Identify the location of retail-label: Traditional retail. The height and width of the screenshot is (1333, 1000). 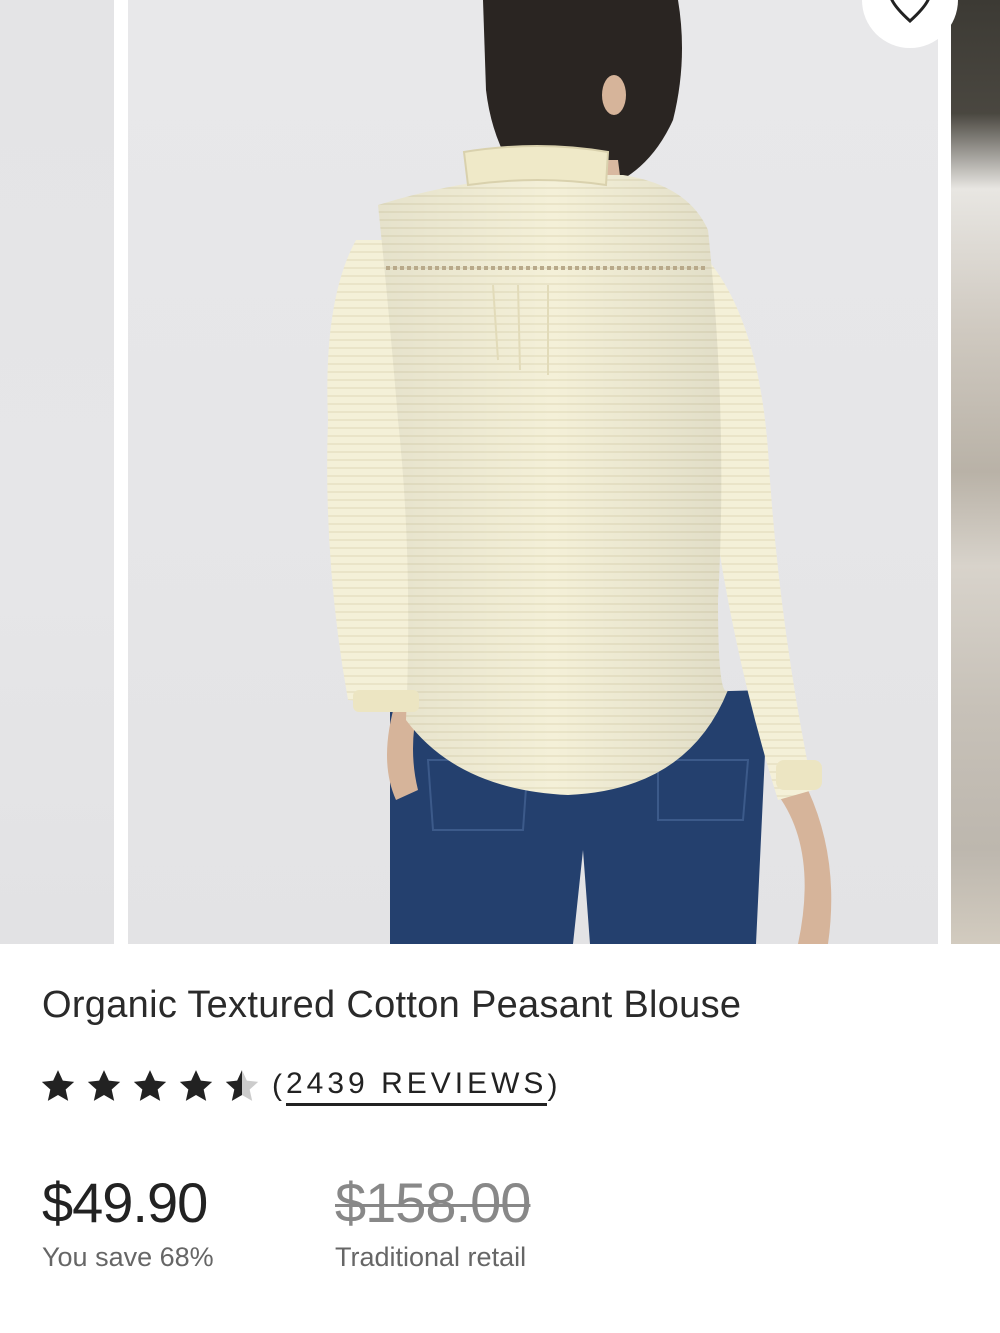
(431, 1257).